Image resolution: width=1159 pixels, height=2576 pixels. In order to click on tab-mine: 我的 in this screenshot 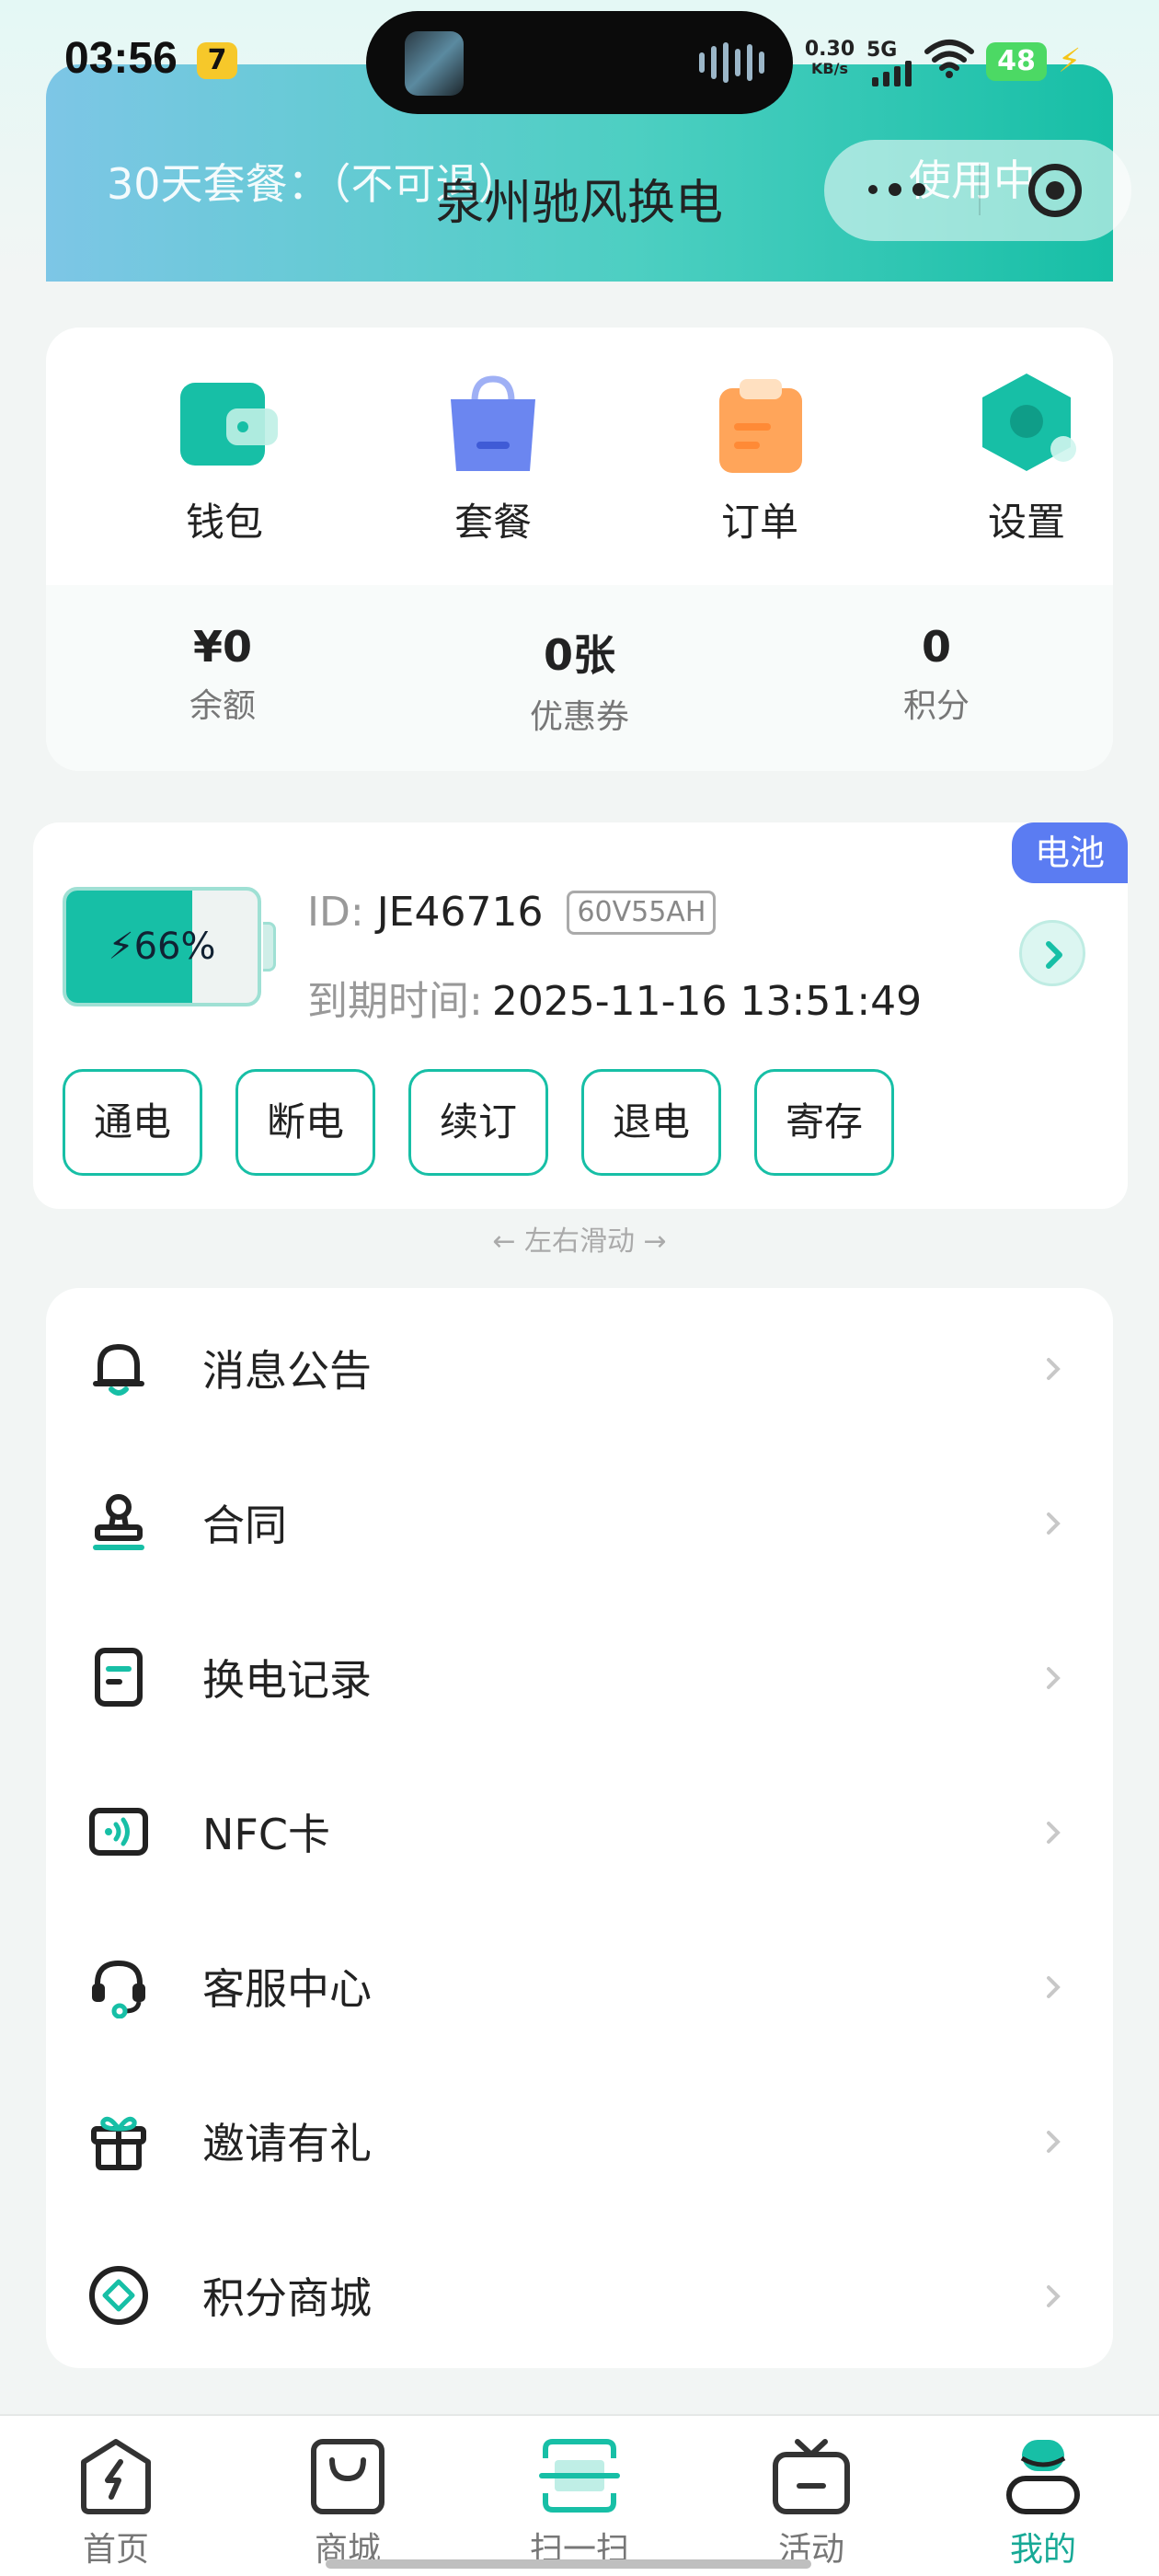, I will do `click(1043, 2502)`.